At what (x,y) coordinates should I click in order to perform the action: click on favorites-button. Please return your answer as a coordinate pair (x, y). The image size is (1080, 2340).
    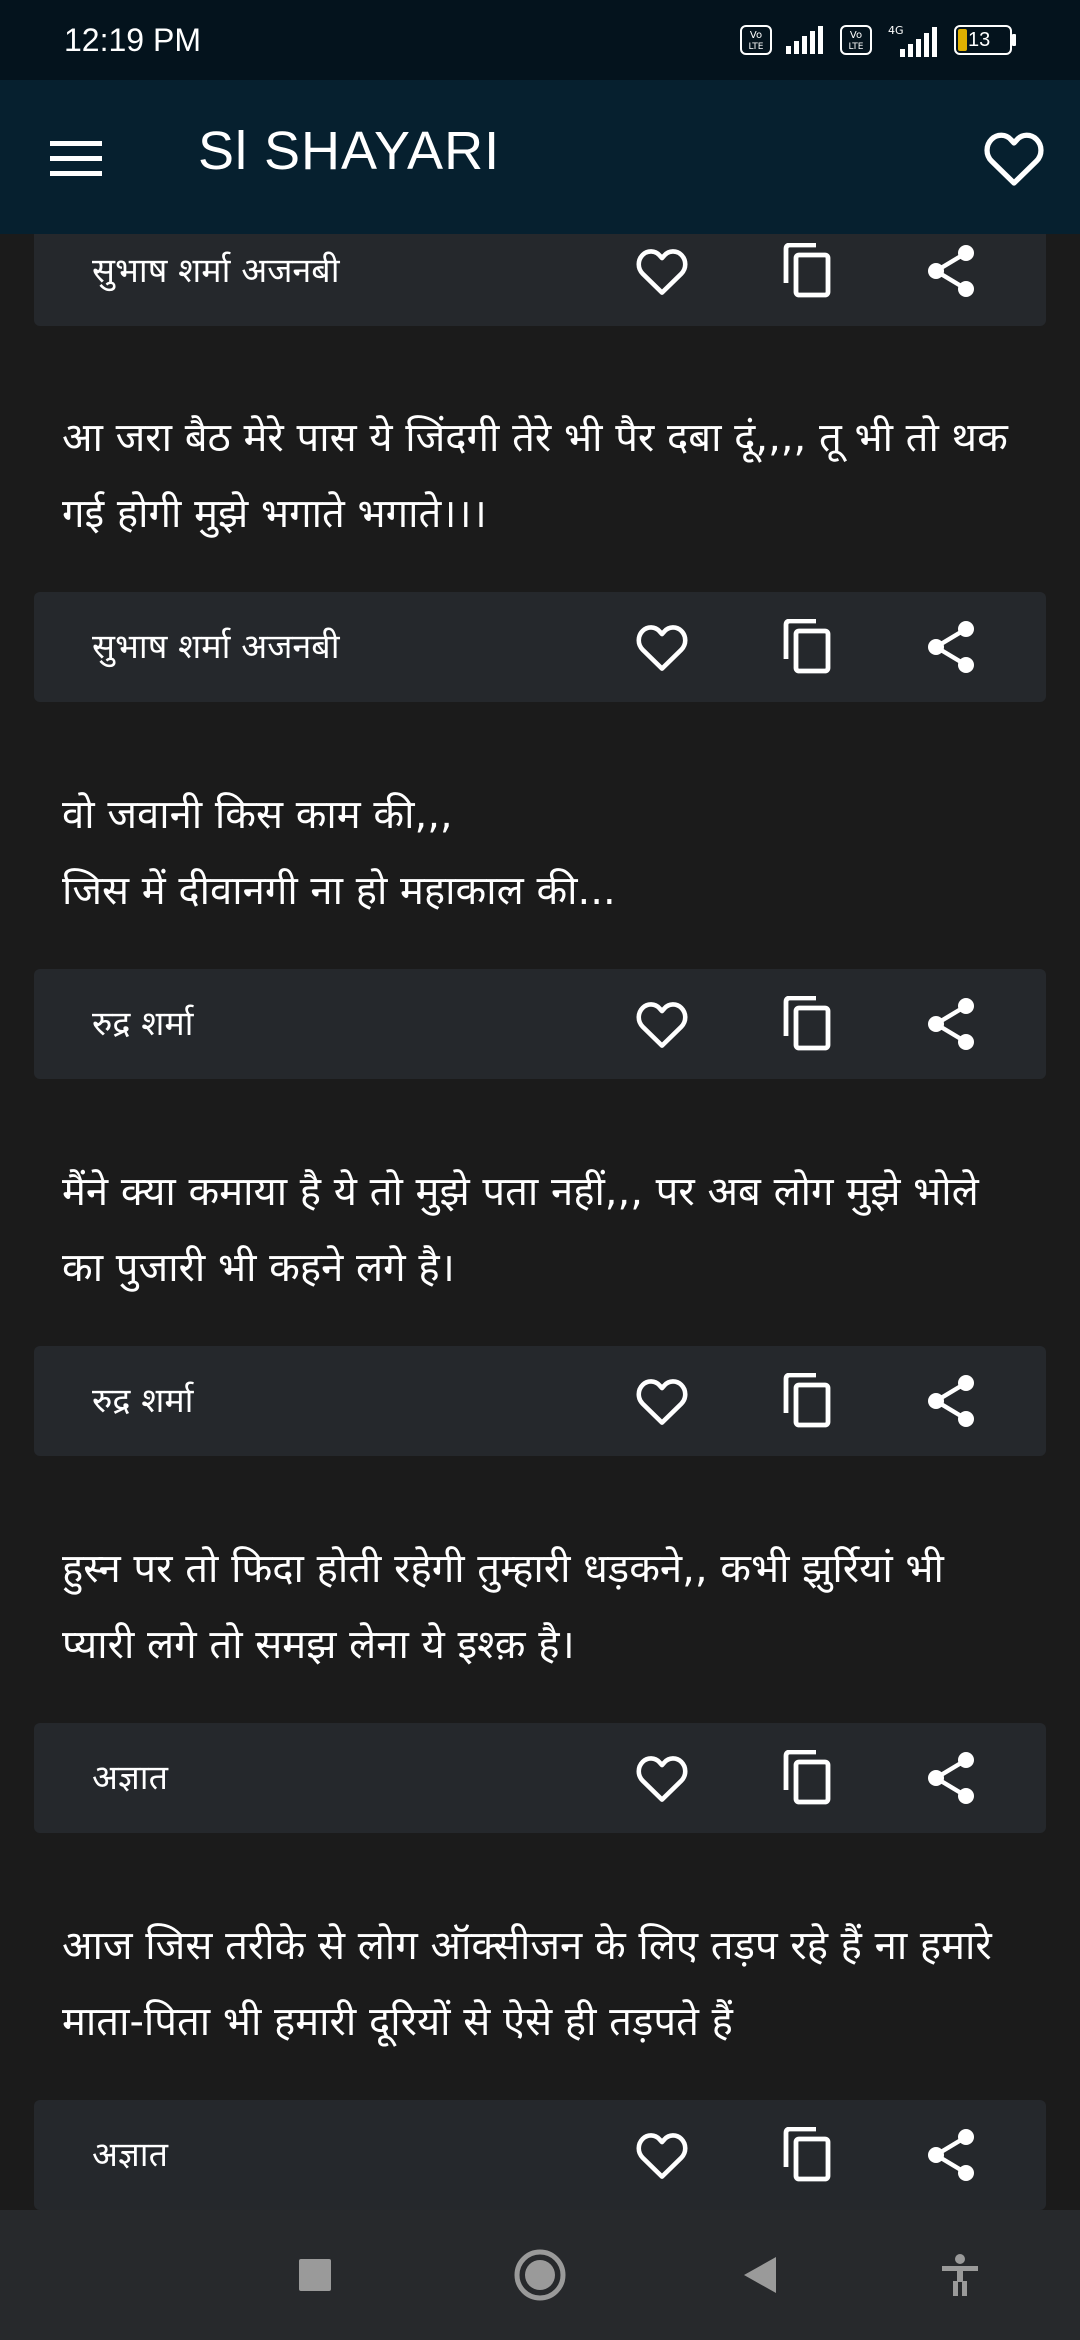
    Looking at the image, I should click on (1014, 158).